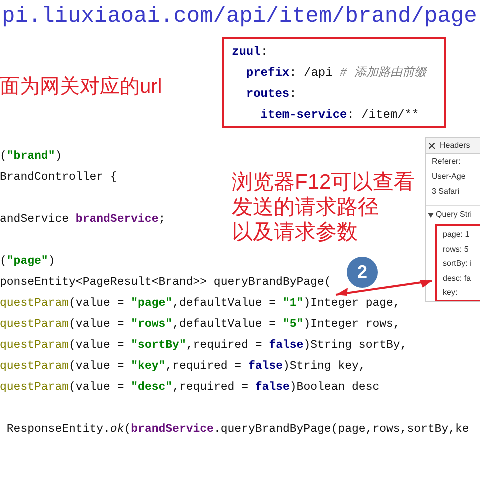  I want to click on code-line: prefix: /api # 添加路由前缀, so click(336, 73).